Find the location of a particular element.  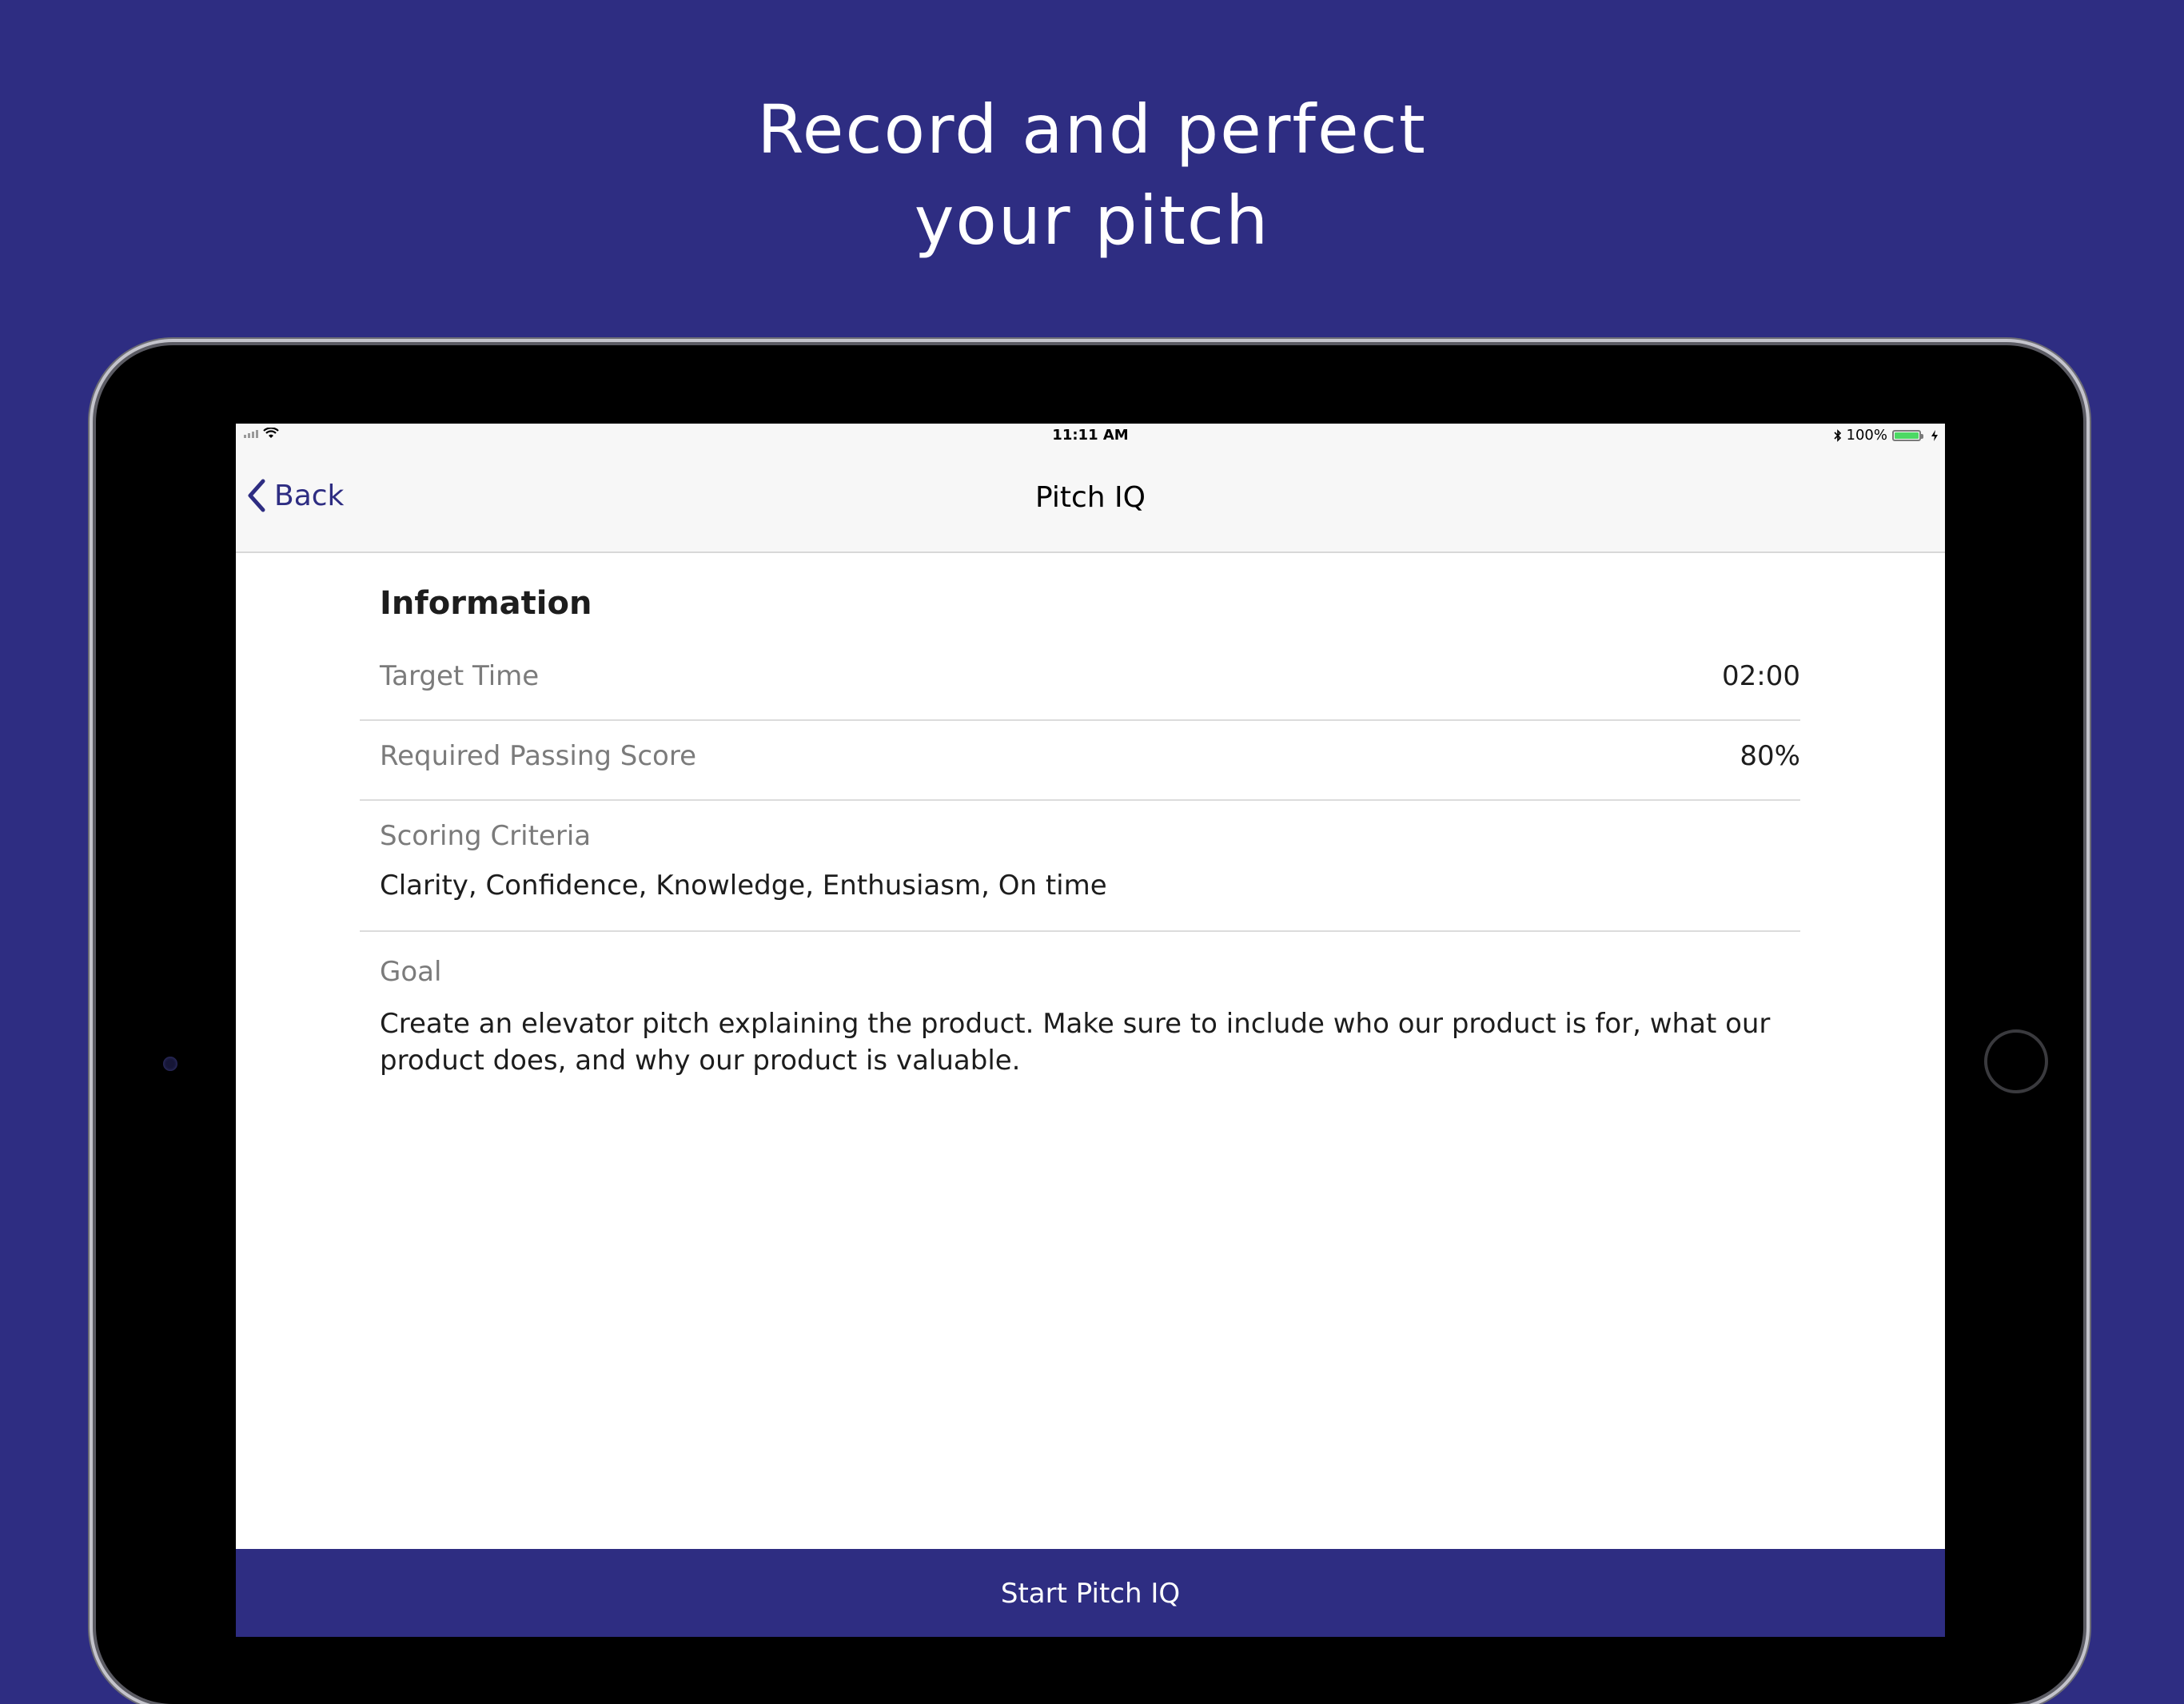

target-time-label: Target Time is located at coordinates (460, 676).